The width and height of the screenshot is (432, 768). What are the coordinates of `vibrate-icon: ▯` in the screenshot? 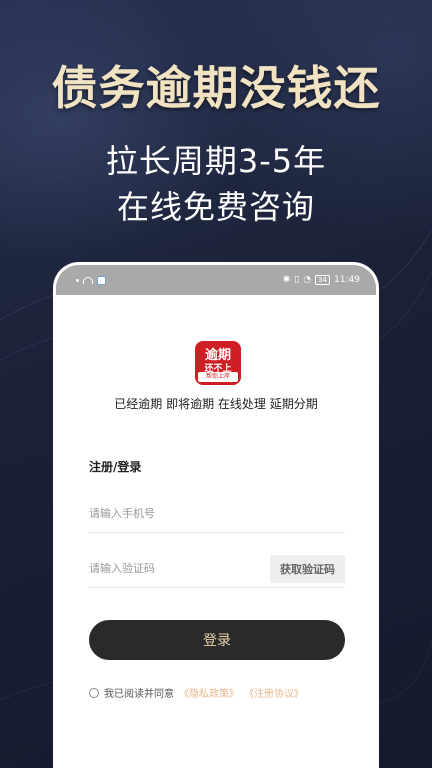 It's located at (297, 280).